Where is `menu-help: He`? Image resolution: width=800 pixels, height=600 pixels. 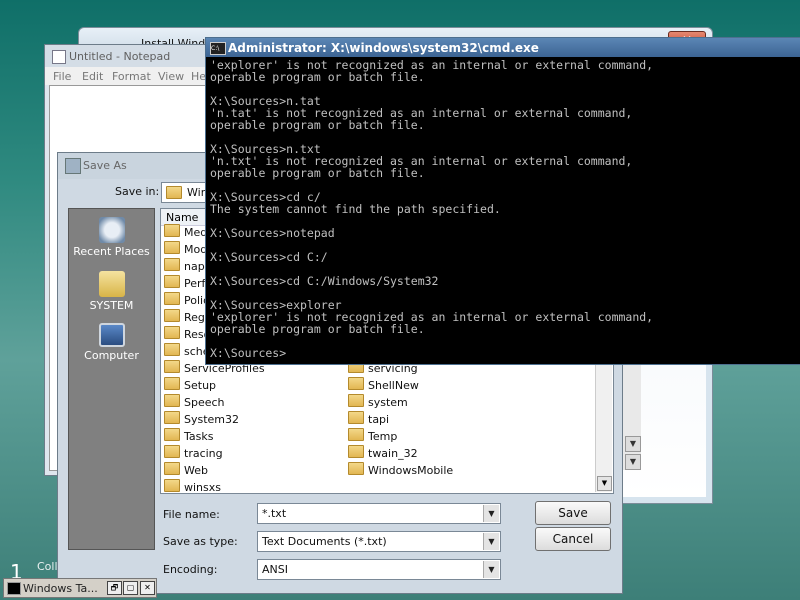 menu-help: He is located at coordinates (198, 76).